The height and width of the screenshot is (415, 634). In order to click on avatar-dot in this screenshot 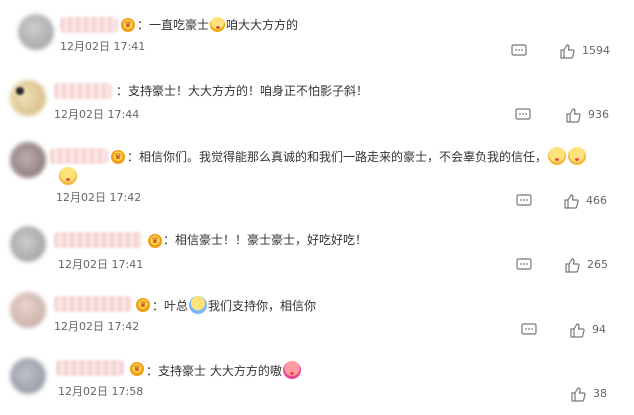, I will do `click(20, 91)`.